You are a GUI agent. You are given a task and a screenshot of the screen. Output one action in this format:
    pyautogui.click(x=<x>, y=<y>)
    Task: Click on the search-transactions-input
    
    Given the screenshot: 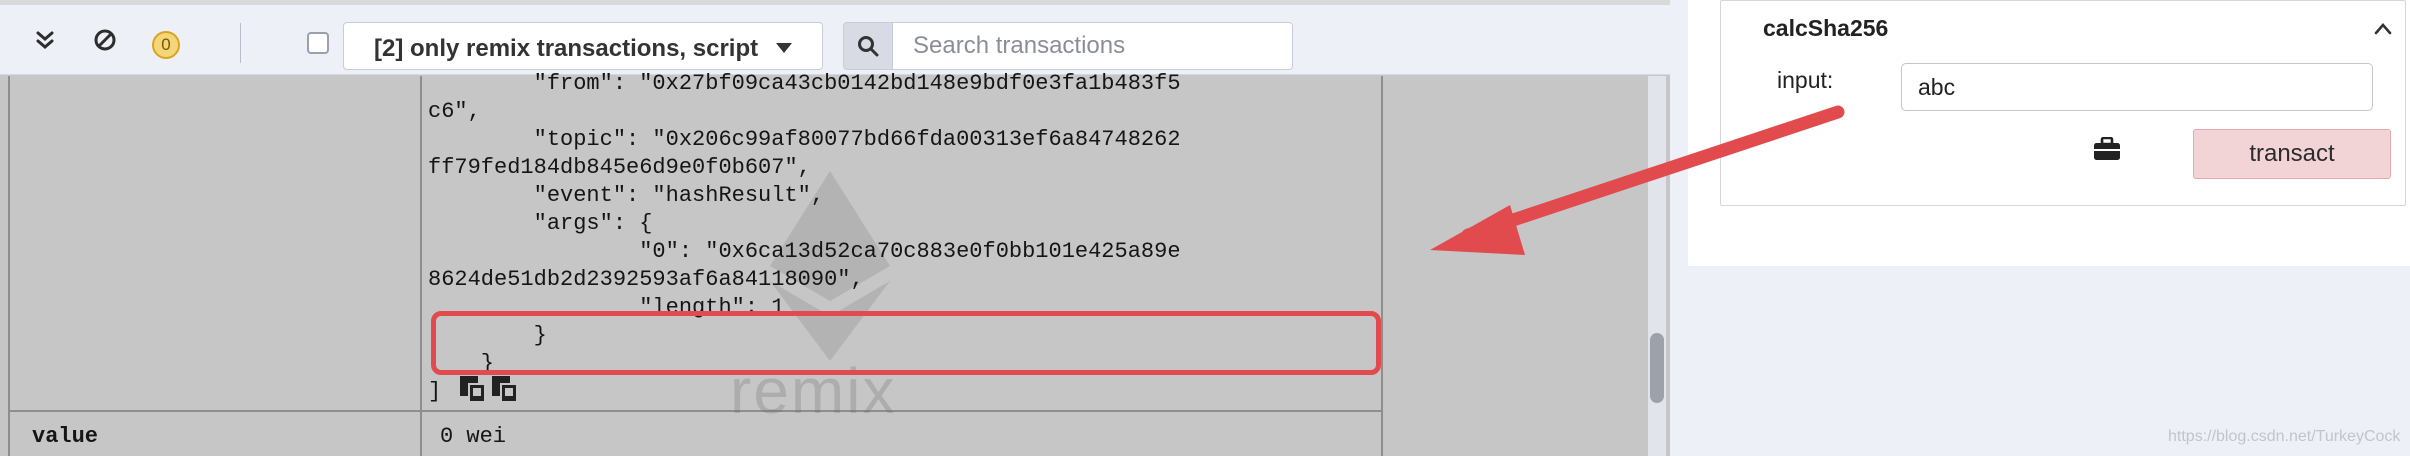 What is the action you would take?
    pyautogui.click(x=1093, y=46)
    